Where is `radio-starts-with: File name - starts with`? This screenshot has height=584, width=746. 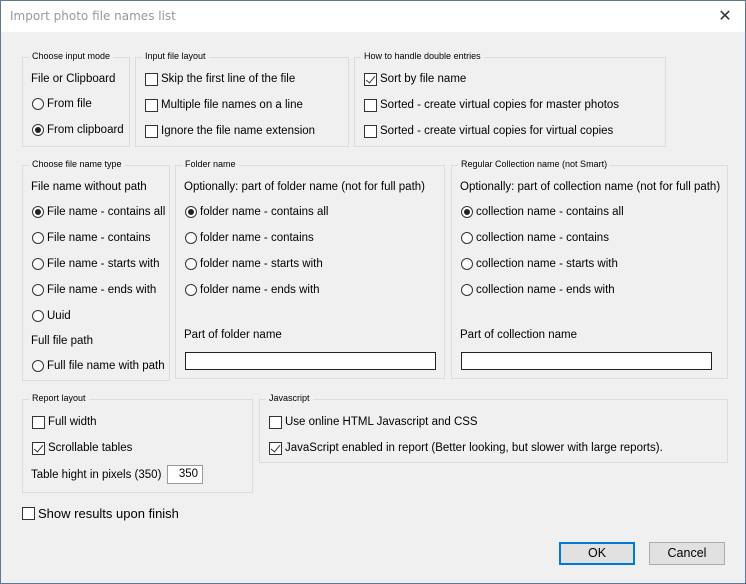
radio-starts-with: File name - starts with is located at coordinates (95, 264).